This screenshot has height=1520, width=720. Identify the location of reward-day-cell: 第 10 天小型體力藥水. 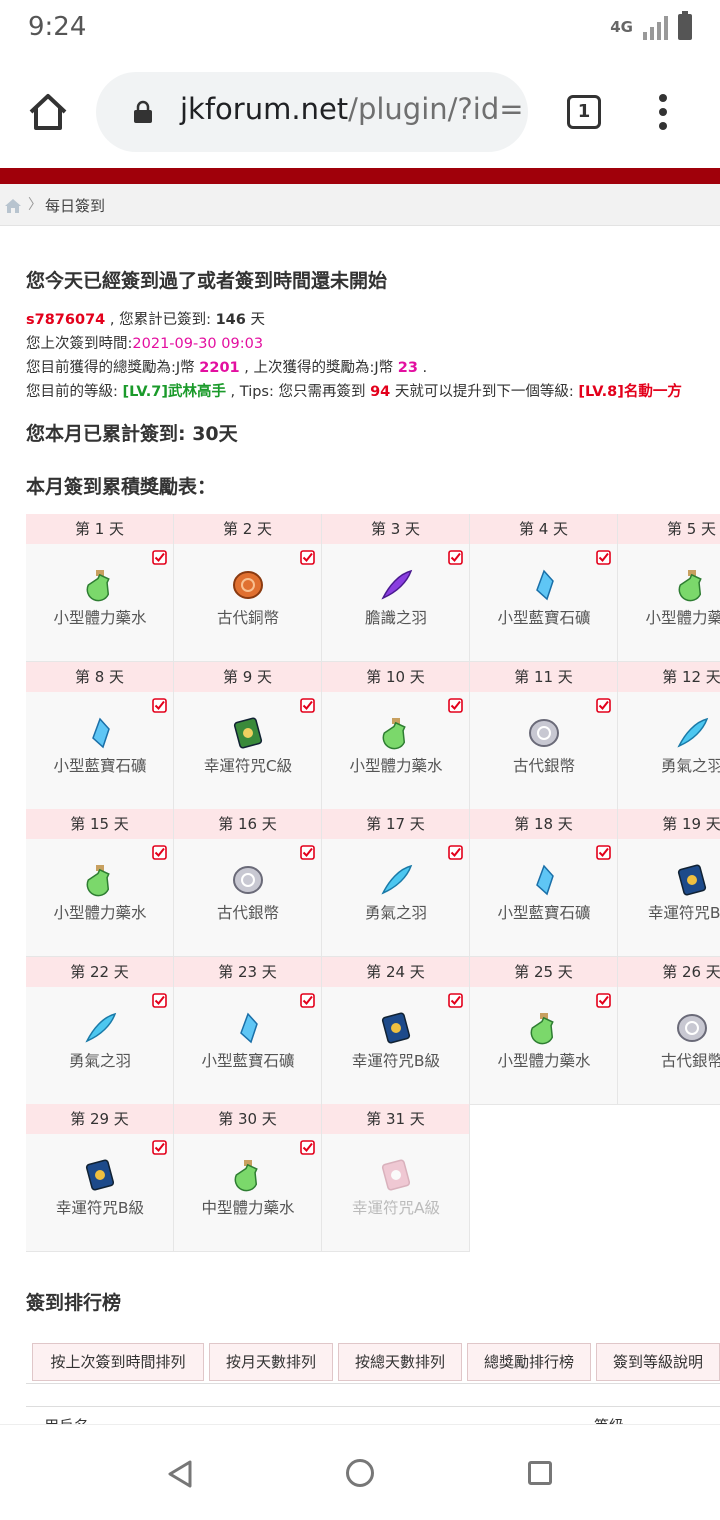
(396, 735).